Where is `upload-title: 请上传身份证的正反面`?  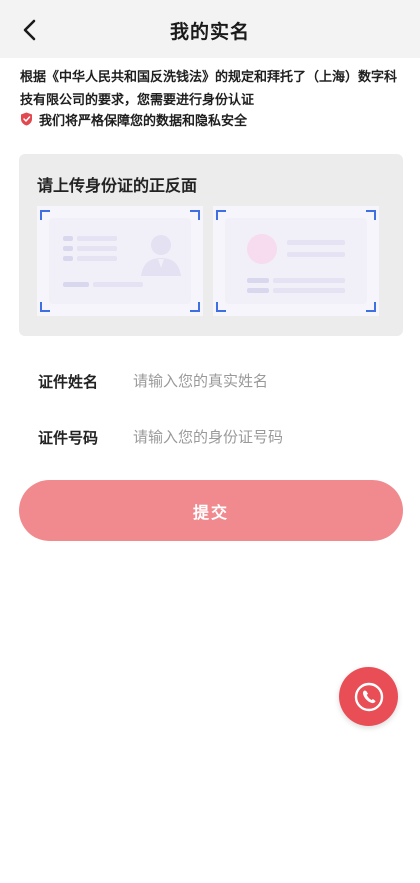
upload-title: 请上传身份证的正反面 is located at coordinates (117, 185).